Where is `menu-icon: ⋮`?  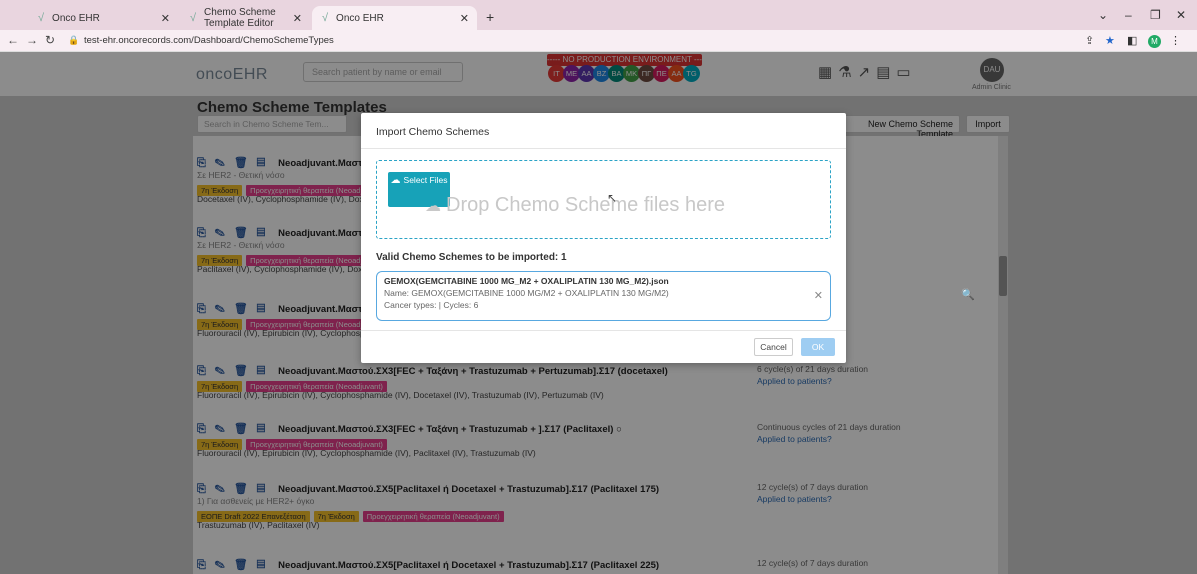 menu-icon: ⋮ is located at coordinates (1175, 40).